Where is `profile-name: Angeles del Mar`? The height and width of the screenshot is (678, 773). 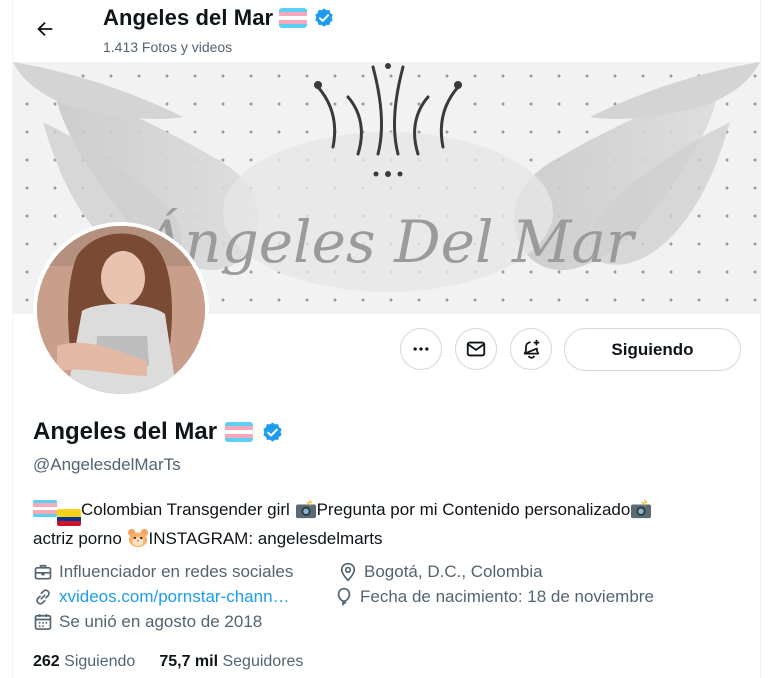
profile-name: Angeles del Mar is located at coordinates (125, 431).